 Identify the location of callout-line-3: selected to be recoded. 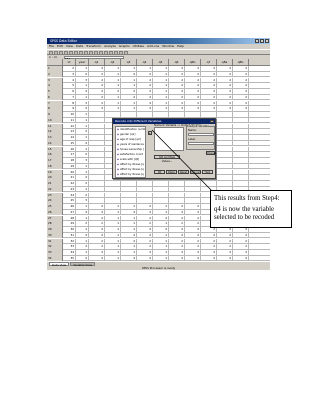
(244, 217).